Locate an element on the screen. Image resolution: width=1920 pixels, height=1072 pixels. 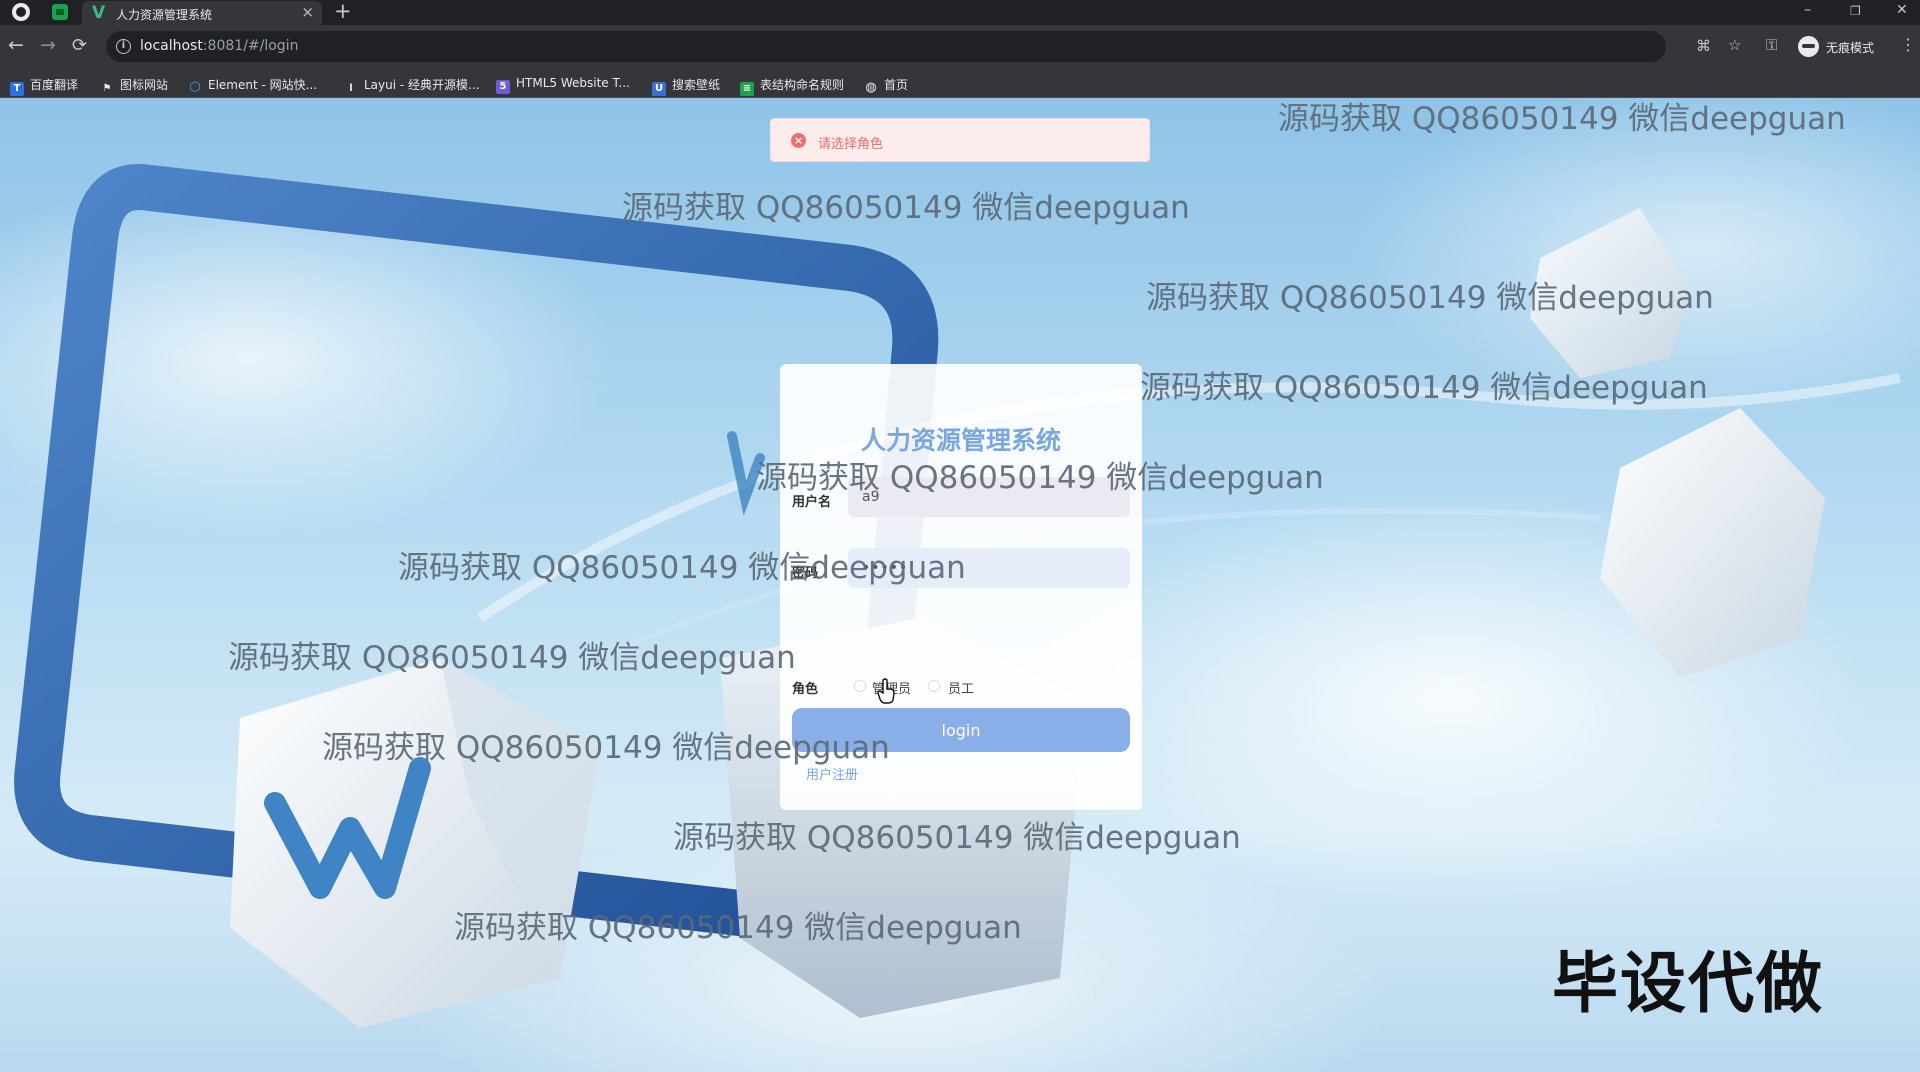
minimize-button: – is located at coordinates (1807, 10).